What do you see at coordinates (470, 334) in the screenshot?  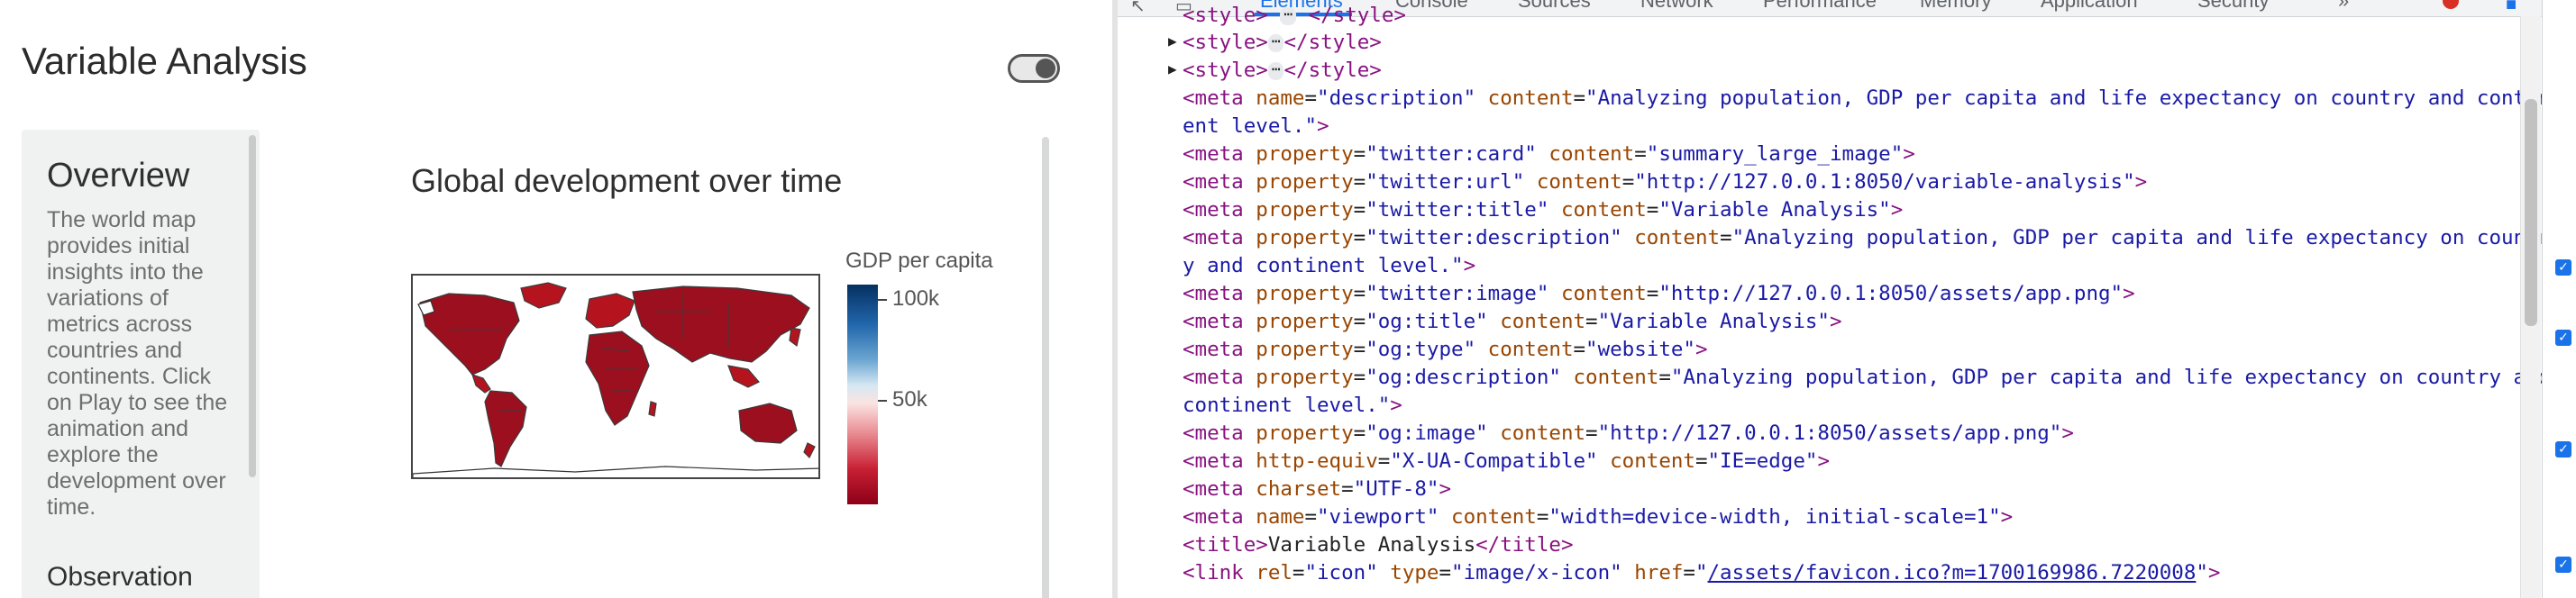 I see `north-america-shape` at bounding box center [470, 334].